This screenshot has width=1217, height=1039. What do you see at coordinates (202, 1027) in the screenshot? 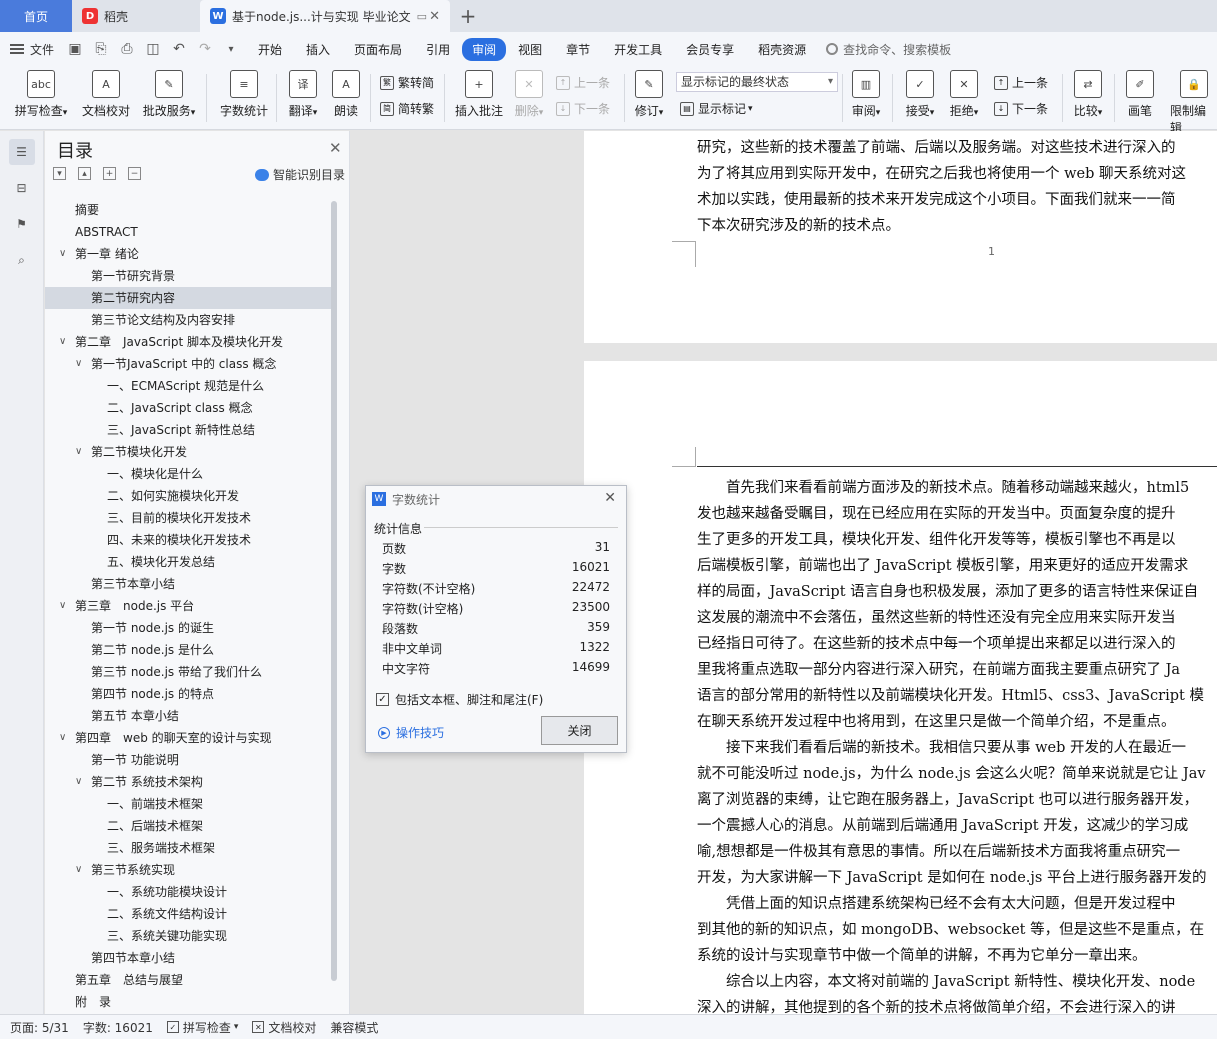
I see `status-spellcheck: ✓ 拼写检查 ▾` at bounding box center [202, 1027].